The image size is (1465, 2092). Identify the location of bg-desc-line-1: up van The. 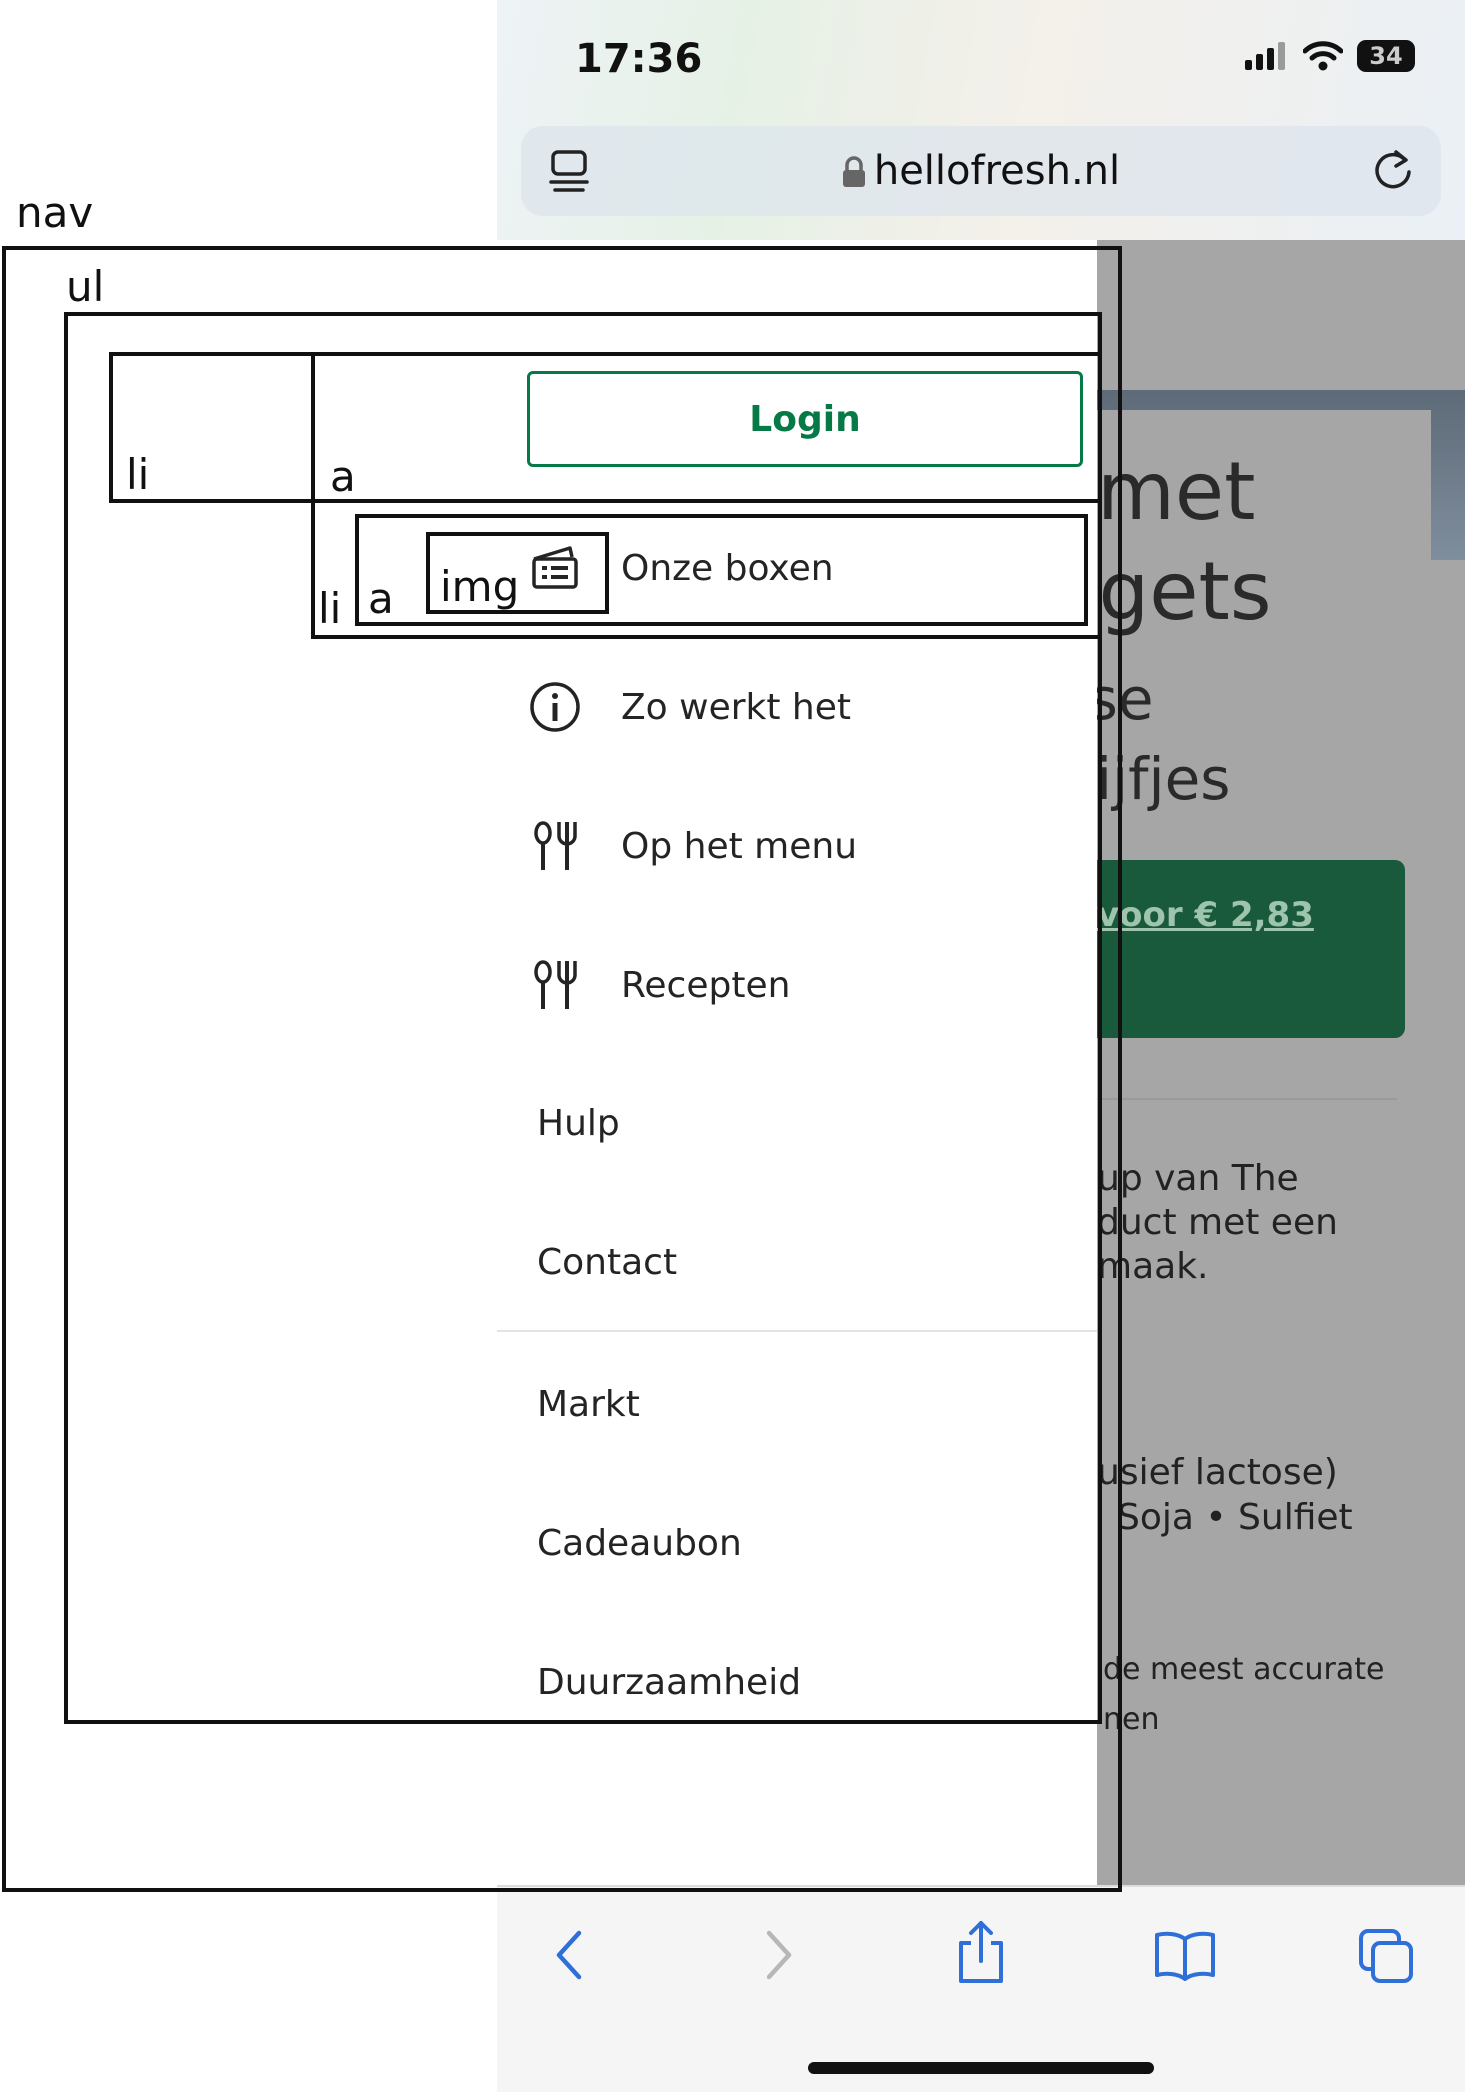
(1198, 1178).